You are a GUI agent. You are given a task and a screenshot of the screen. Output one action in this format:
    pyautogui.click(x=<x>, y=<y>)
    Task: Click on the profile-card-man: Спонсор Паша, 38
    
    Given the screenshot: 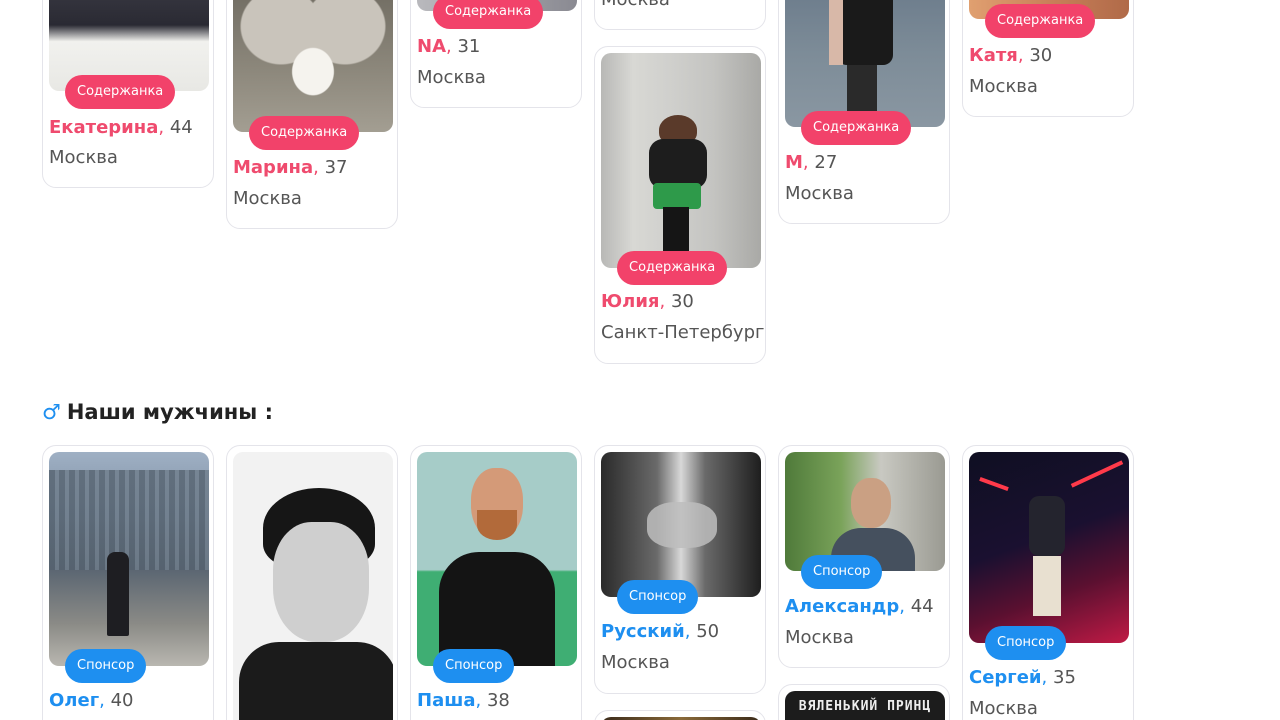 What is the action you would take?
    pyautogui.click(x=496, y=582)
    